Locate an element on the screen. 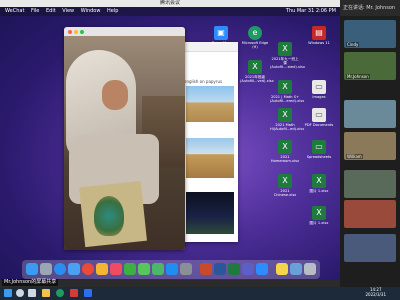 The width and height of the screenshot is (400, 300). edge-taskbar-icon is located at coordinates (60, 293).